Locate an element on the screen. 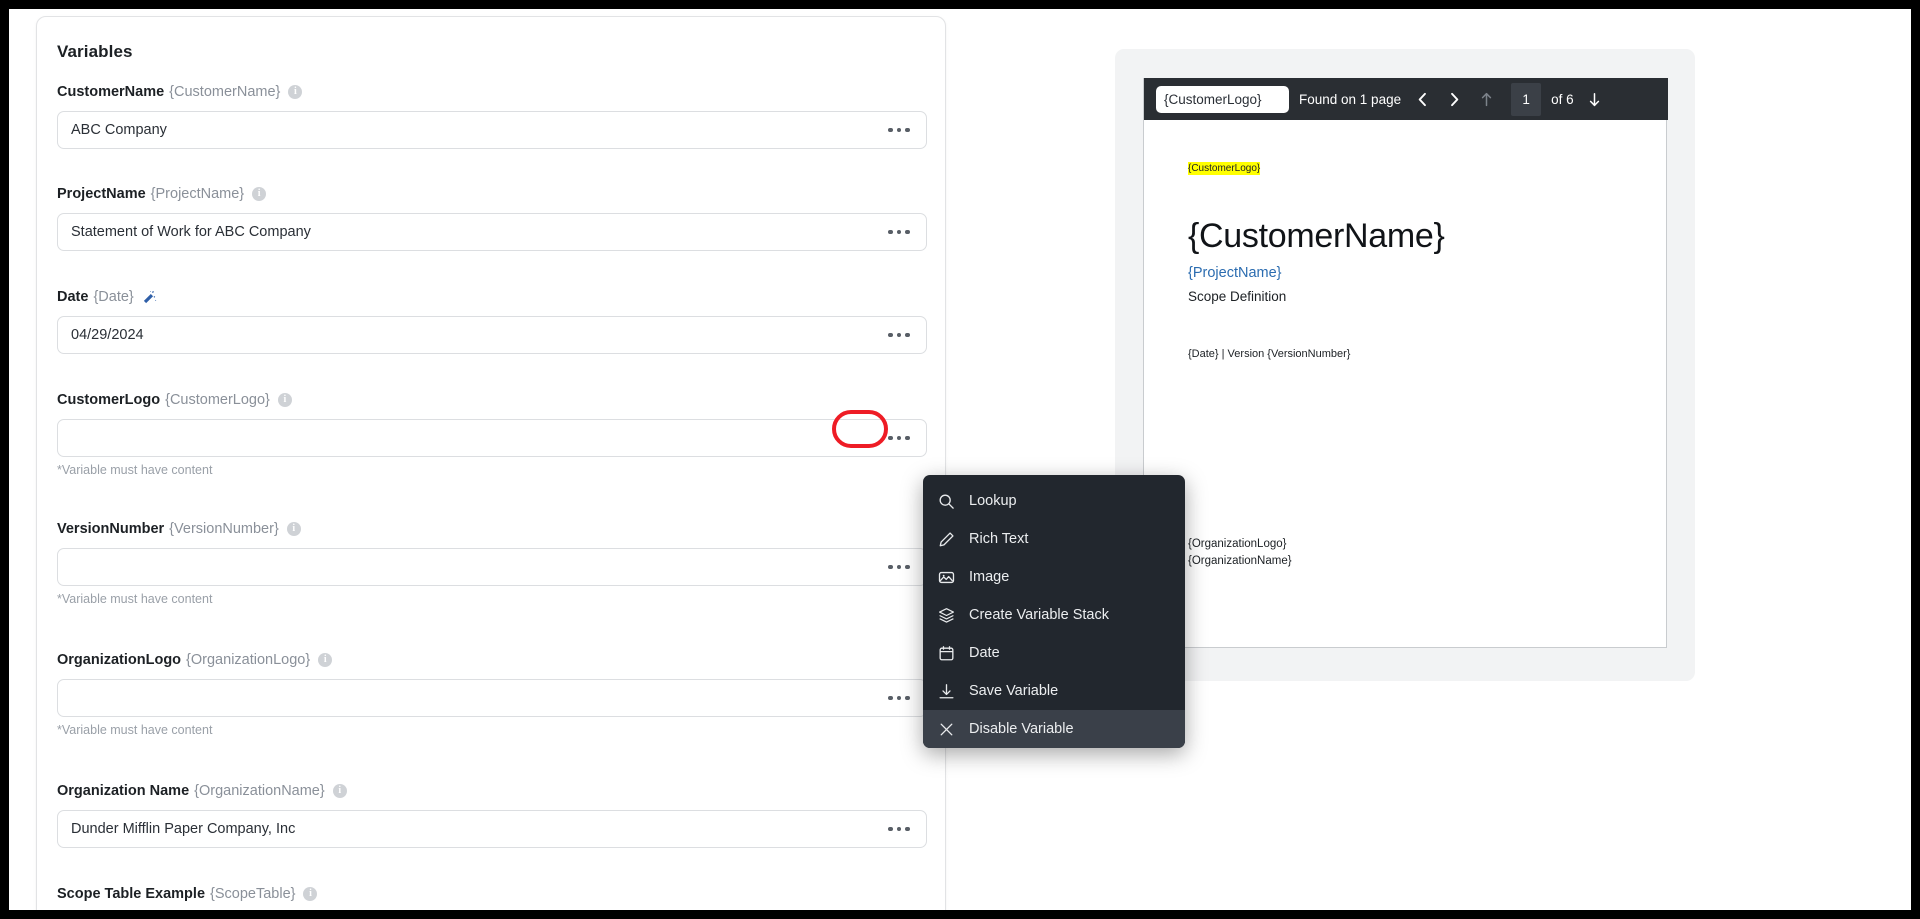 The height and width of the screenshot is (919, 1920). page-total-label: of 6 is located at coordinates (1562, 99).